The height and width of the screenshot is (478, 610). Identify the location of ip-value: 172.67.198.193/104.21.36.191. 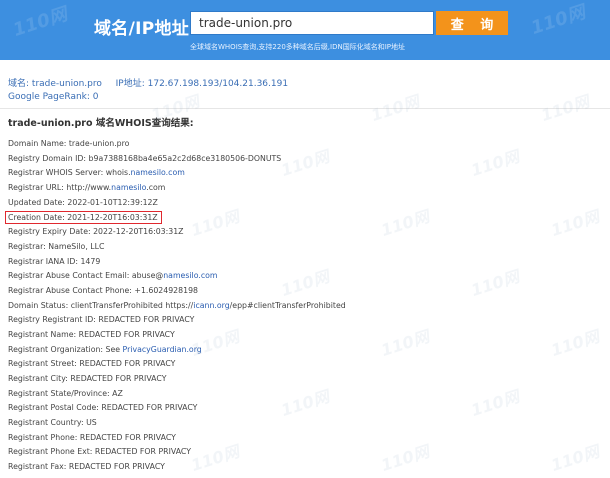
(218, 84).